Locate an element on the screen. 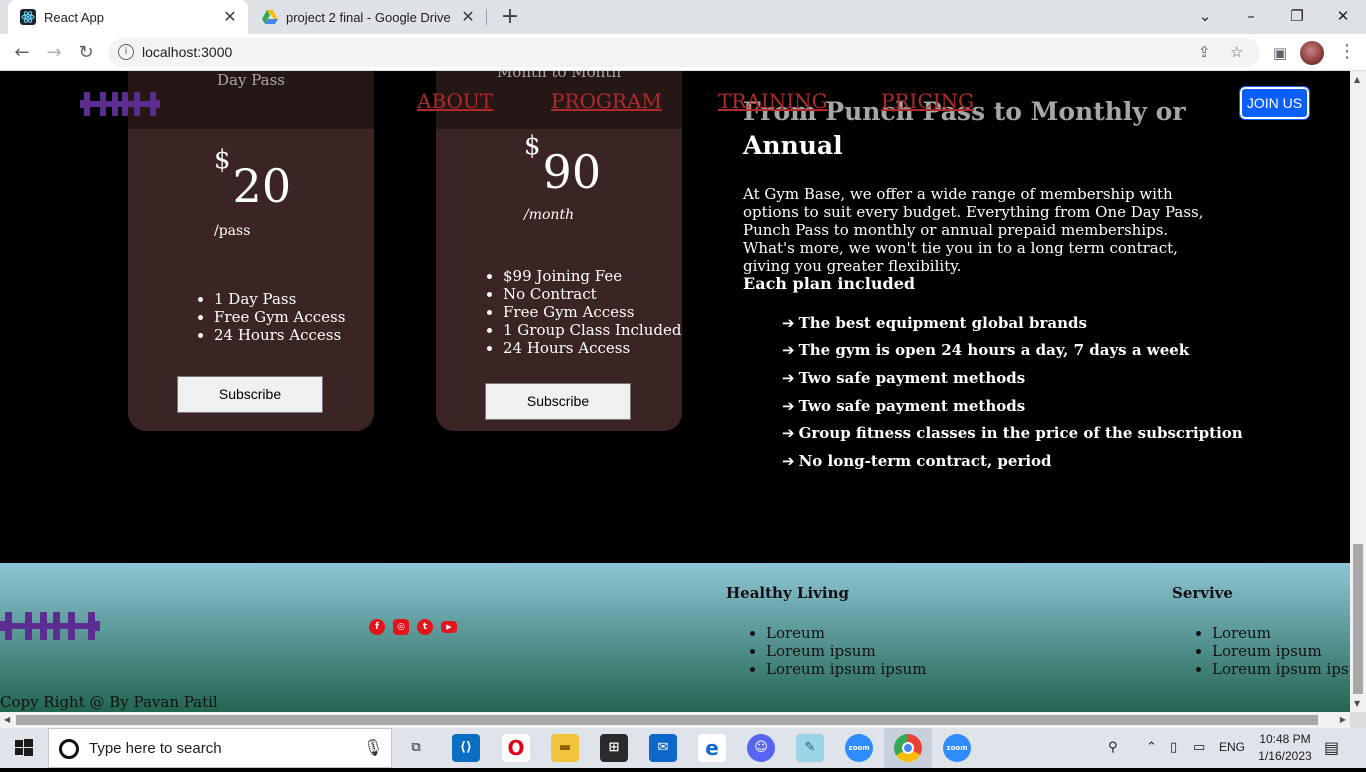 Image resolution: width=1366 pixels, height=772 pixels. facebook-icon: f is located at coordinates (377, 627).